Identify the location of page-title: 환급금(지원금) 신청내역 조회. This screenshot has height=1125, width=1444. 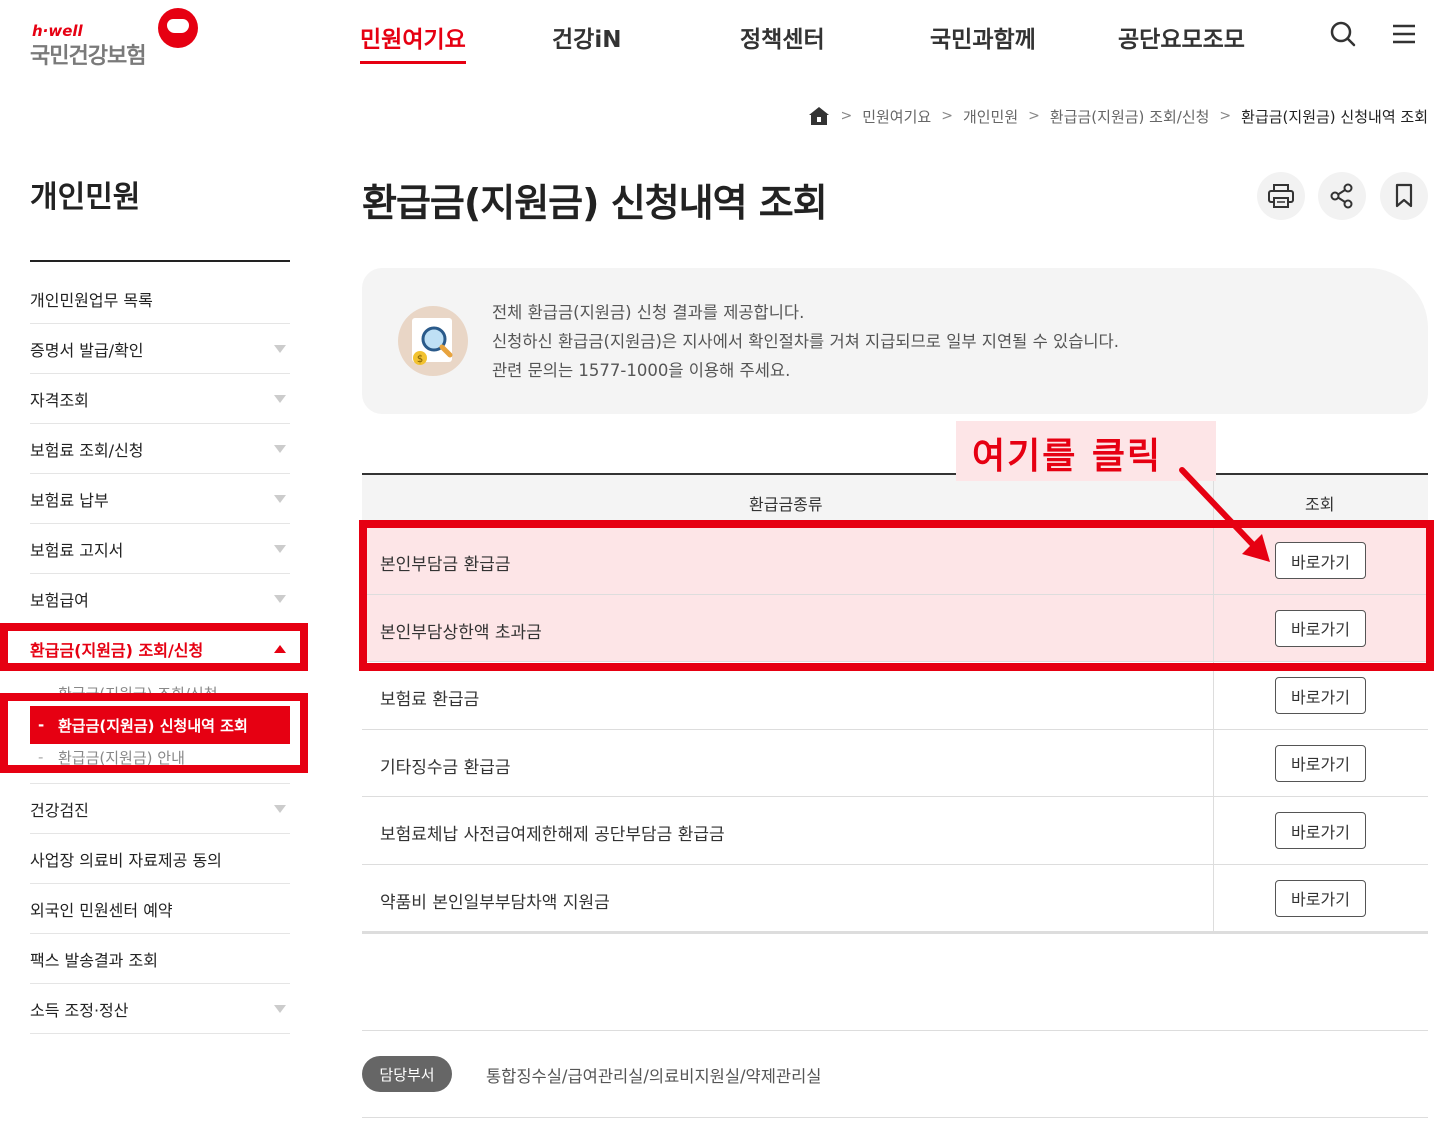
(595, 203).